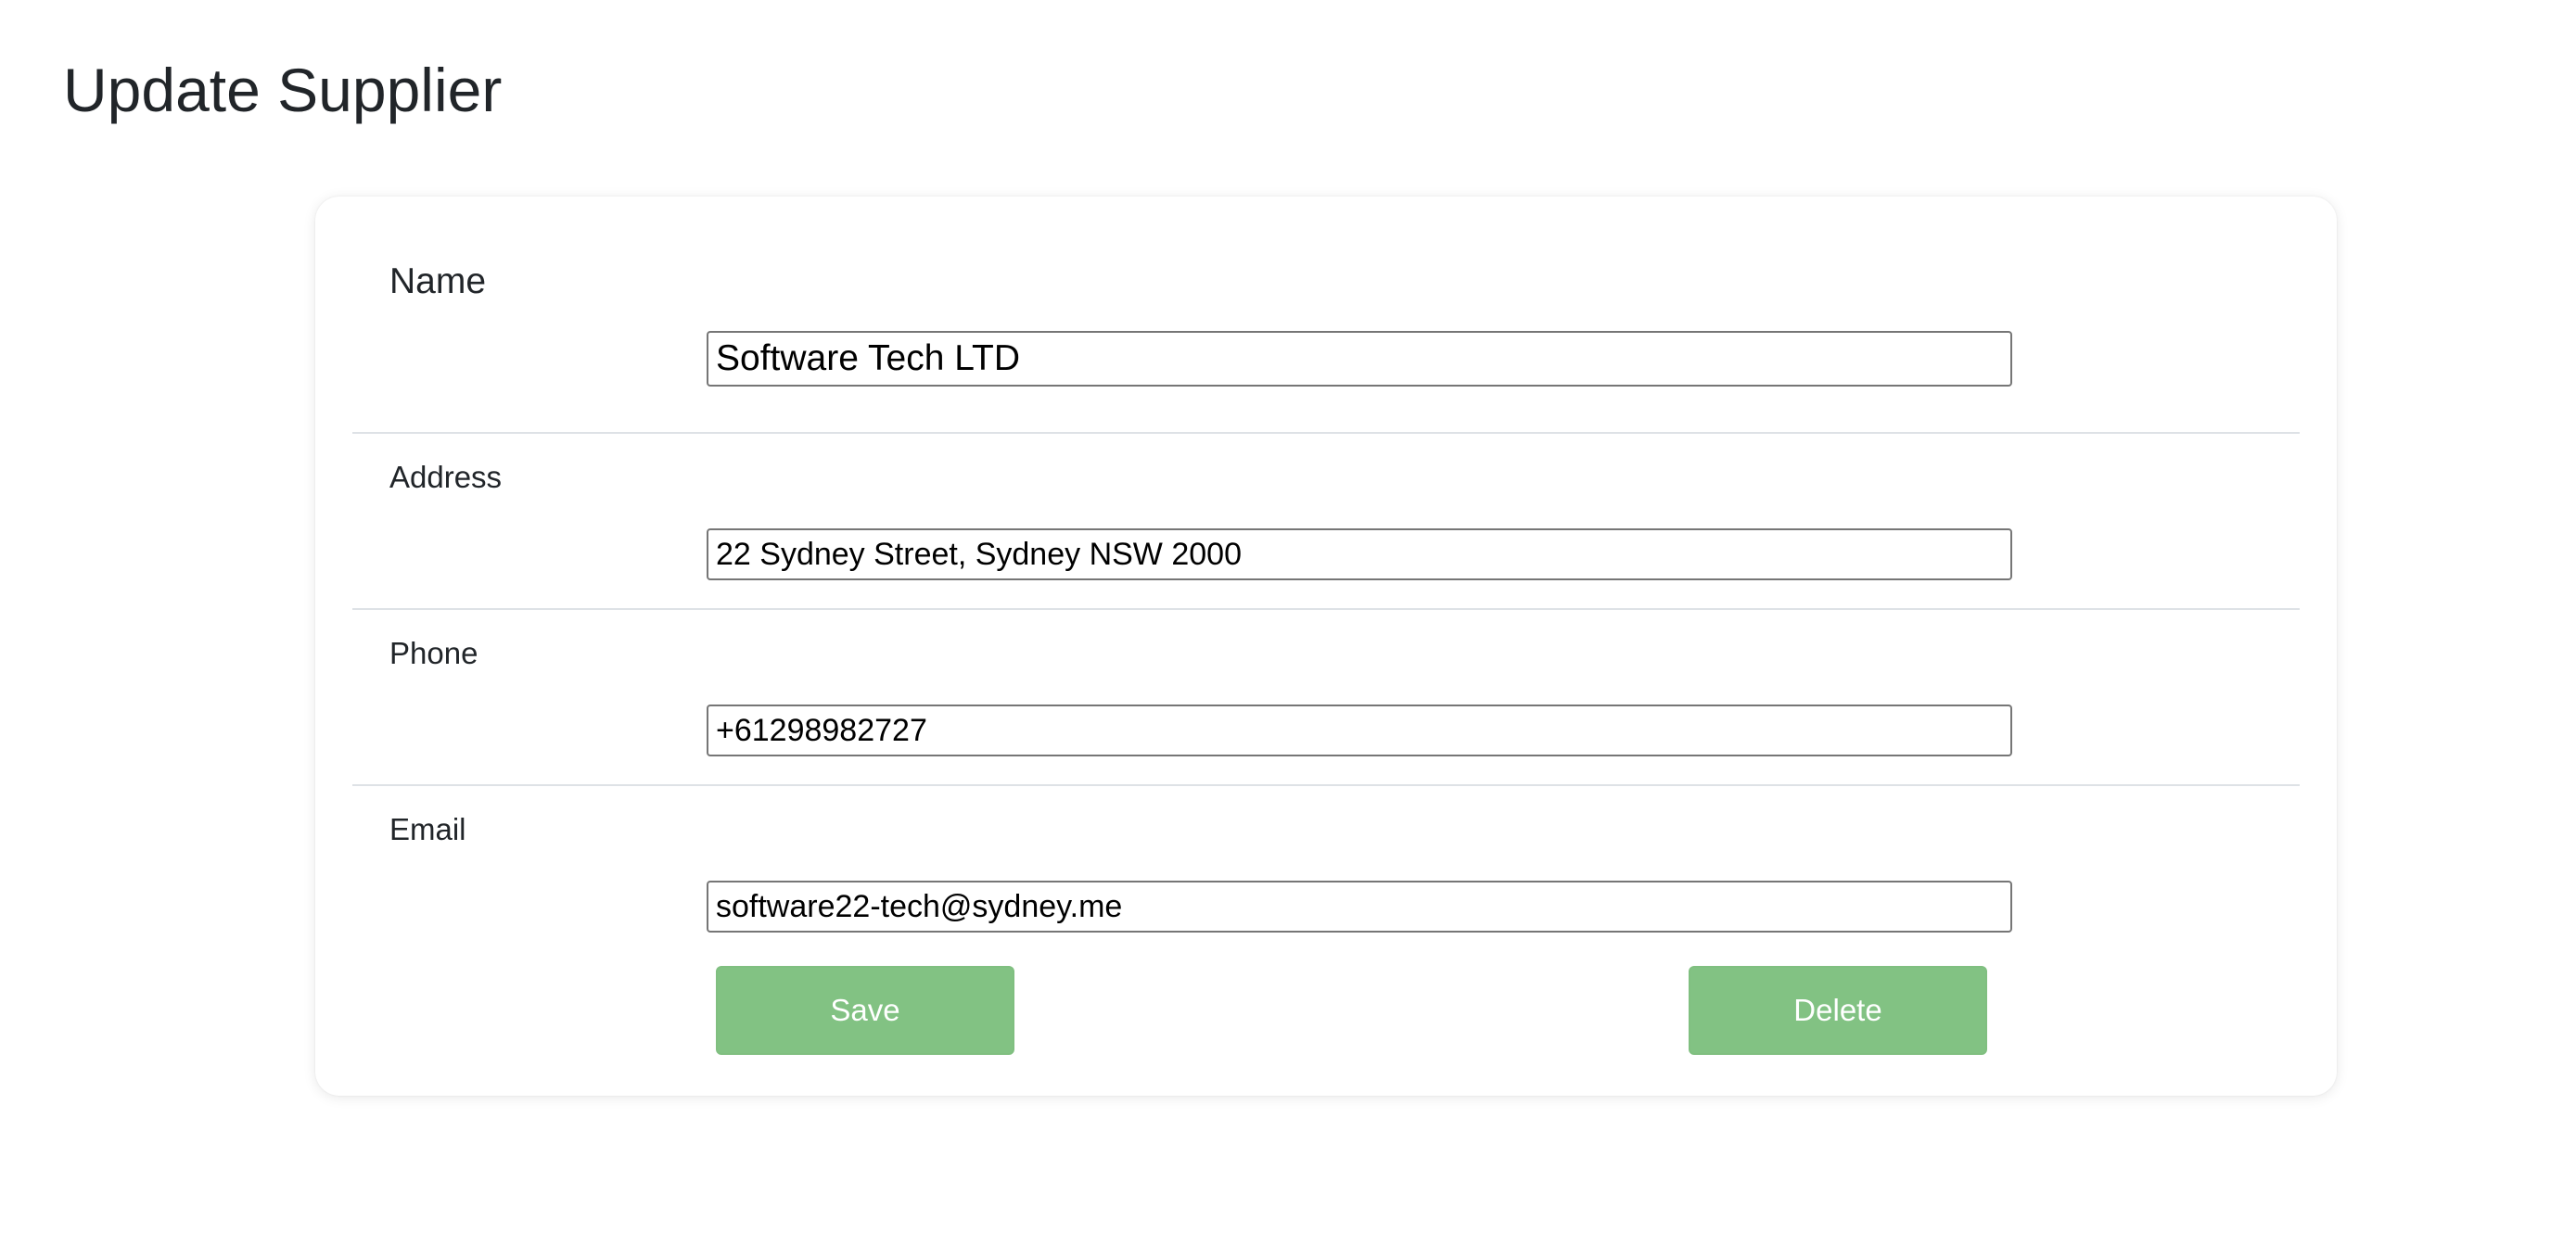 The height and width of the screenshot is (1257, 2576). Describe the element at coordinates (446, 477) in the screenshot. I see `address-label: Address` at that location.